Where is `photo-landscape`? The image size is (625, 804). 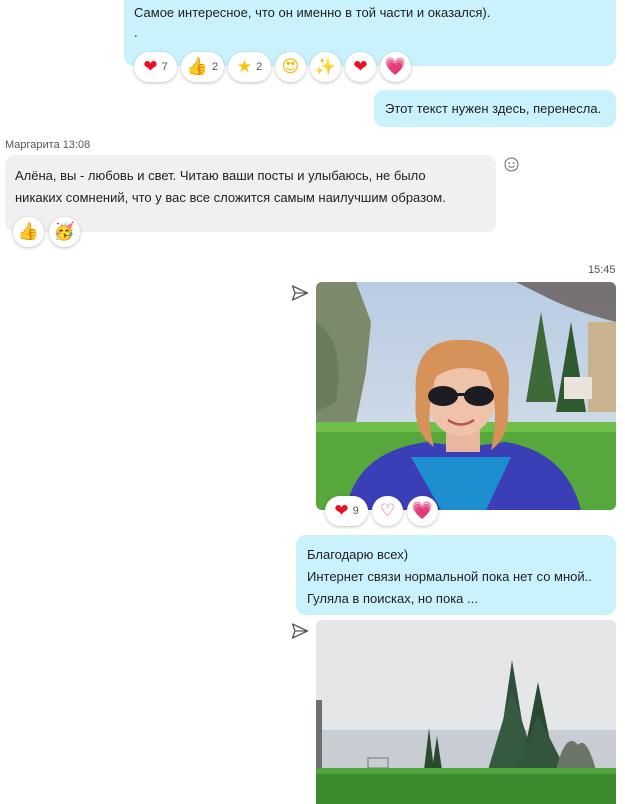 photo-landscape is located at coordinates (466, 712).